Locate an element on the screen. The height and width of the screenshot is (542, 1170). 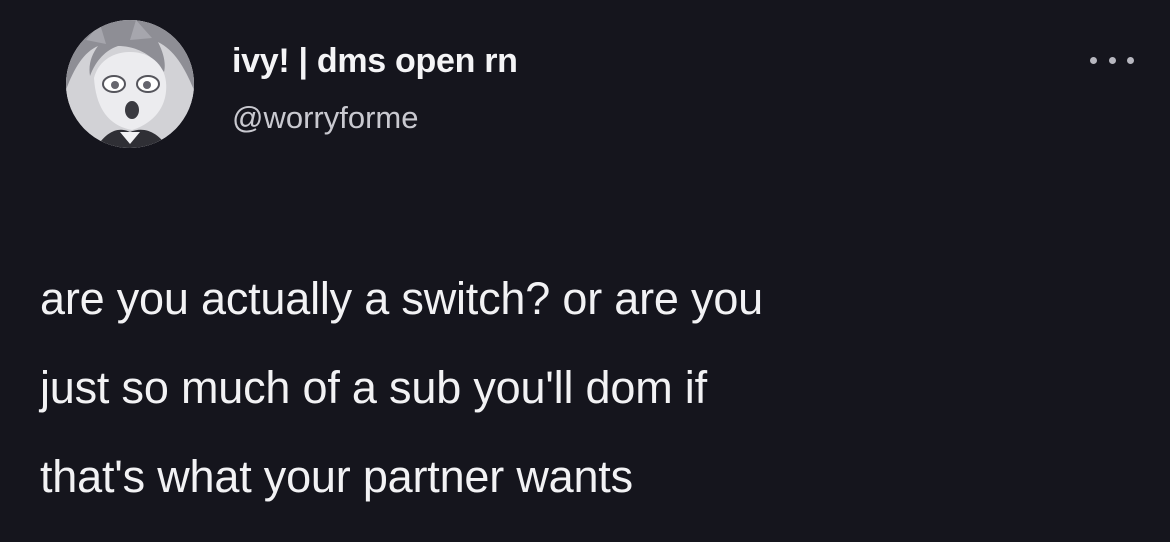
display-name: ivy! | dms open rn is located at coordinates (375, 61).